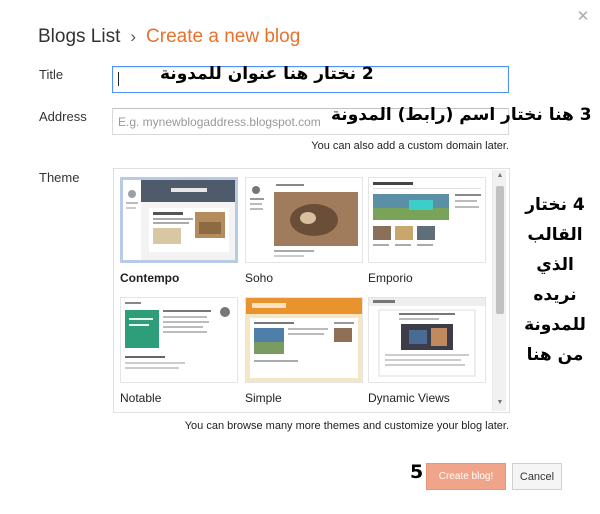  I want to click on theme-card-emporio: Emporio, so click(428, 231).